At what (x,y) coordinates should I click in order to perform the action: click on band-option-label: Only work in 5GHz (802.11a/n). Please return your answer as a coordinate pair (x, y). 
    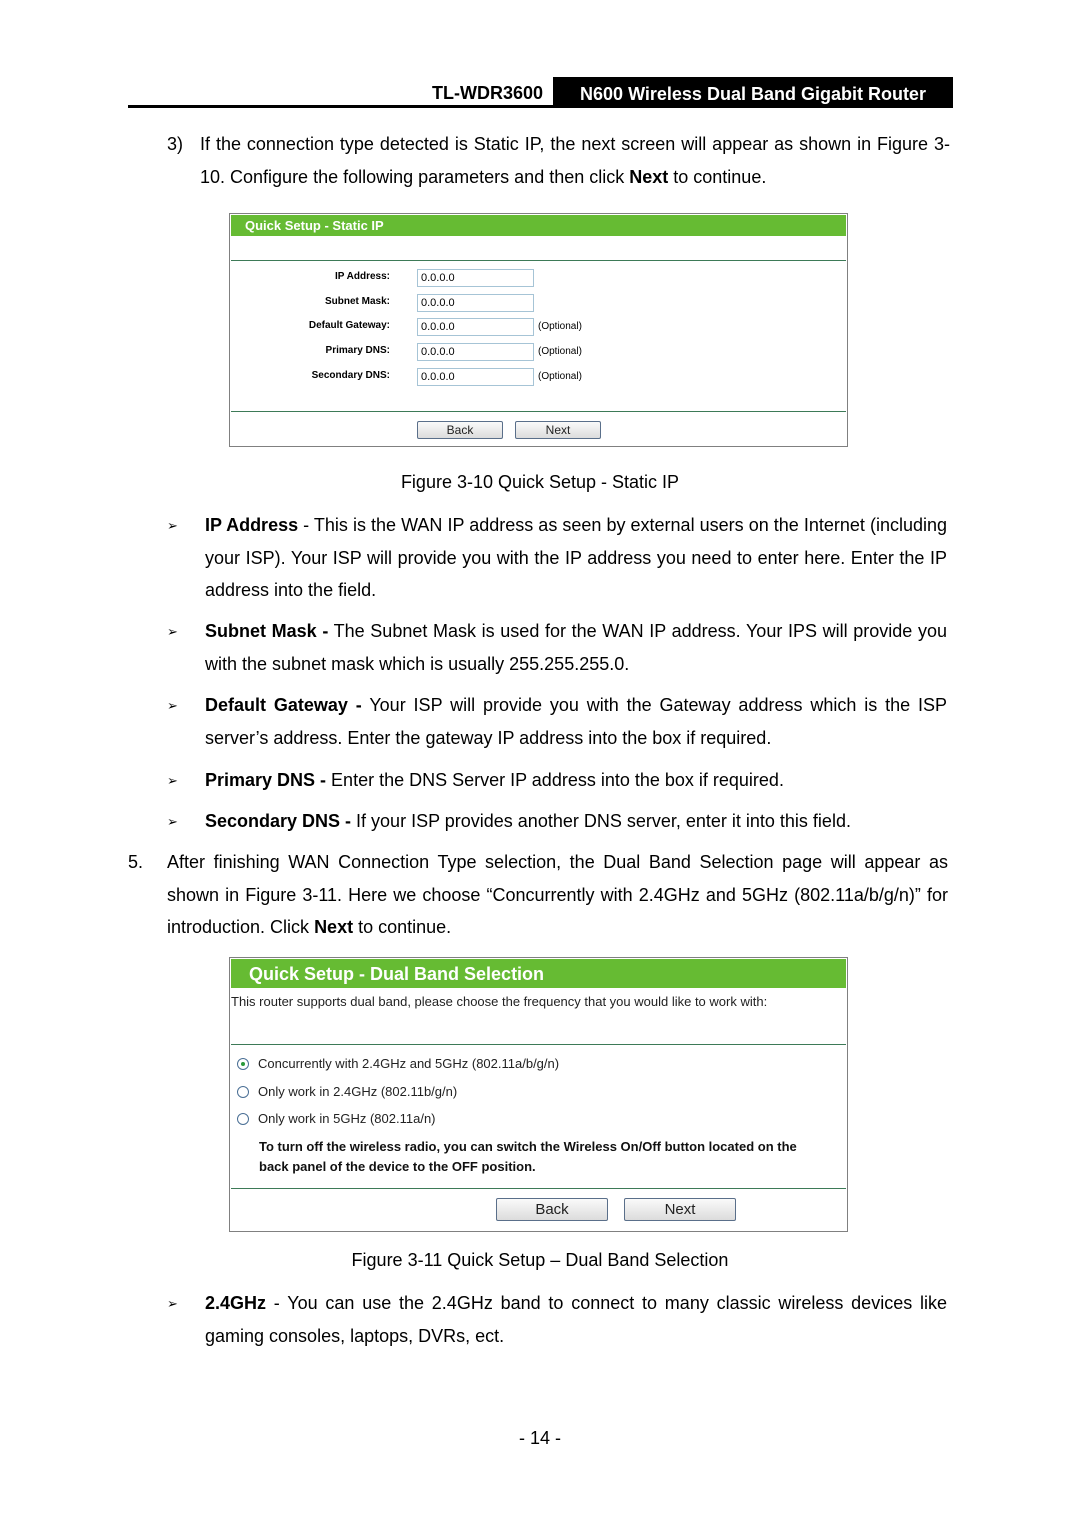
    Looking at the image, I should click on (347, 1118).